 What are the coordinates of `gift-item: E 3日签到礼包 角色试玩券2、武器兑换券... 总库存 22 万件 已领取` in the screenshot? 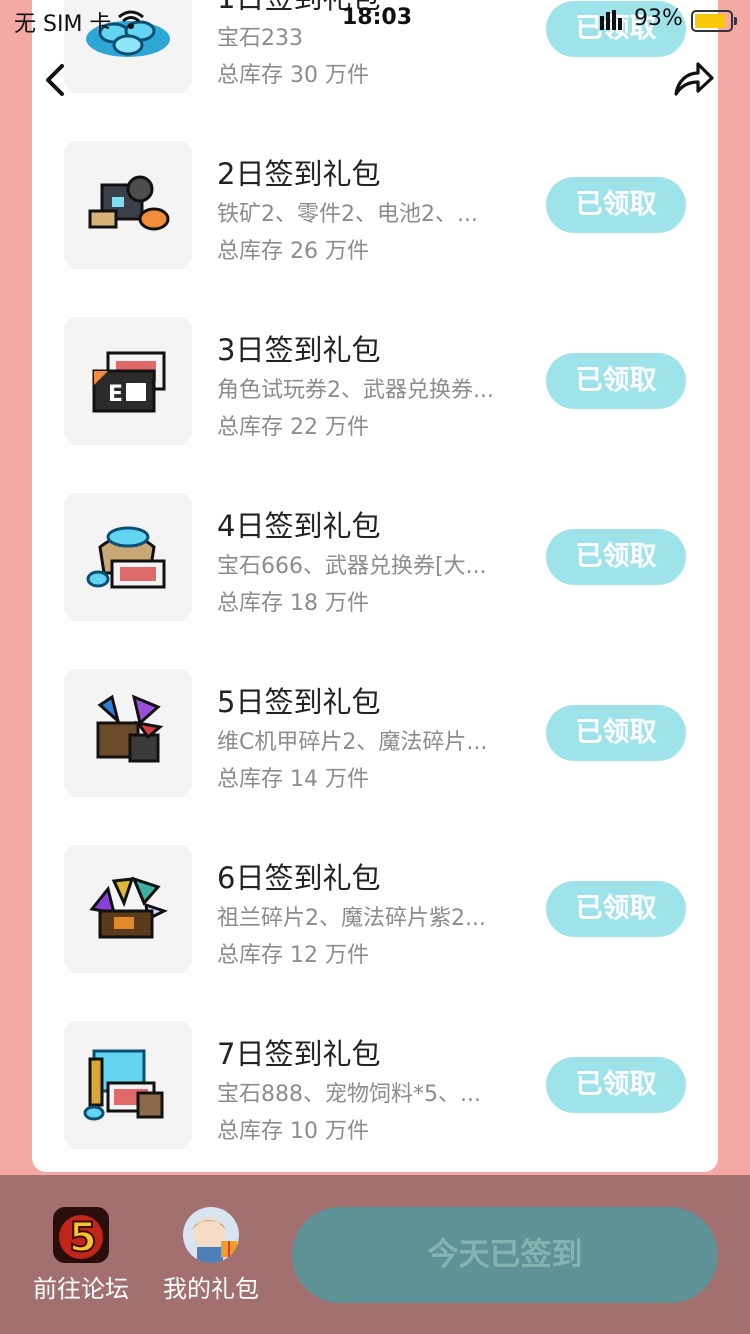 It's located at (375, 382).